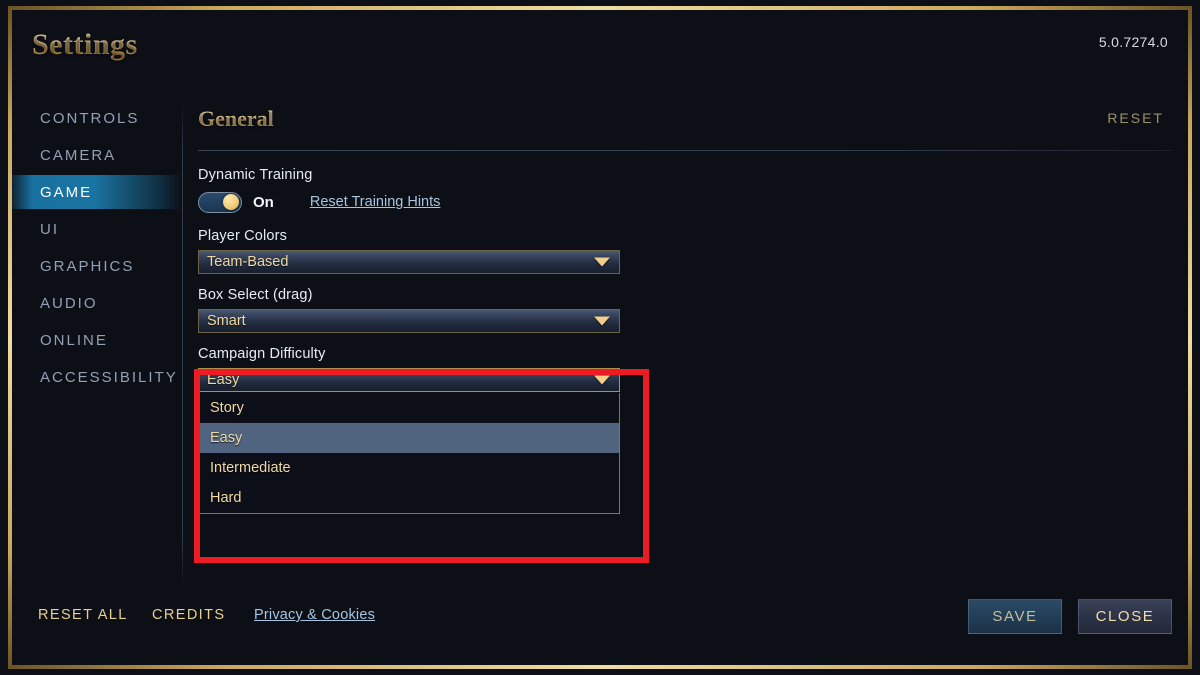 This screenshot has height=675, width=1200. I want to click on frame-left-edge, so click(10, 337).